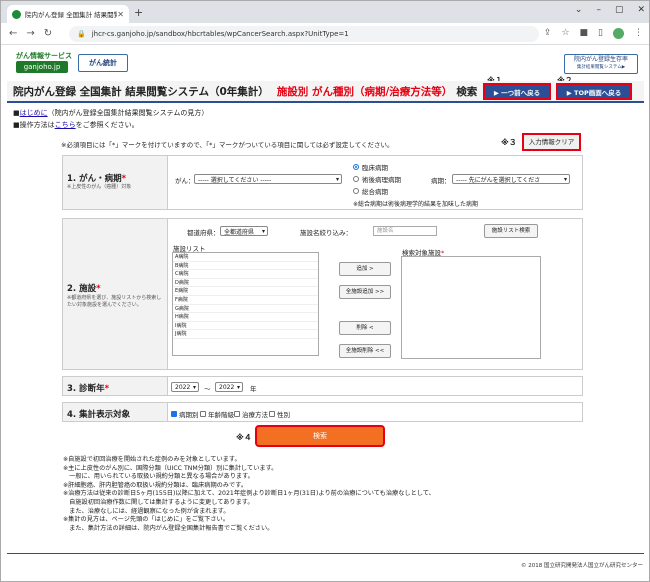 Image resolution: width=650 pixels, height=582 pixels. I want to click on year-to-select: 2022 ▾, so click(229, 387).